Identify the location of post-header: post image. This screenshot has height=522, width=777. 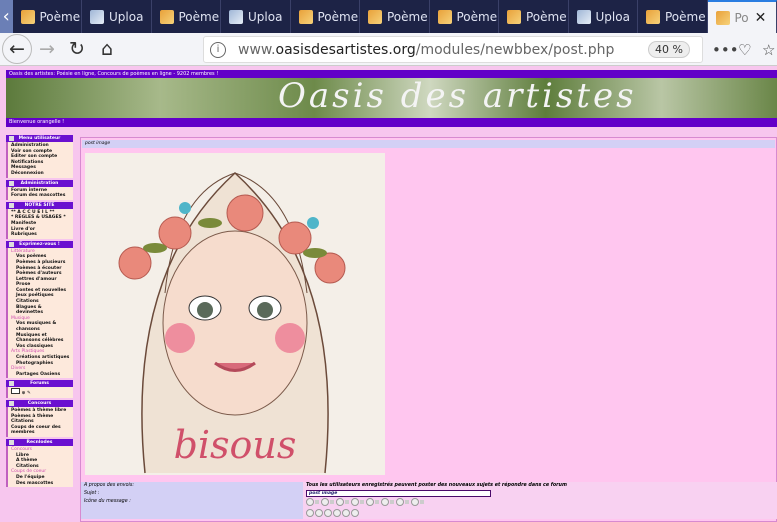
(428, 144).